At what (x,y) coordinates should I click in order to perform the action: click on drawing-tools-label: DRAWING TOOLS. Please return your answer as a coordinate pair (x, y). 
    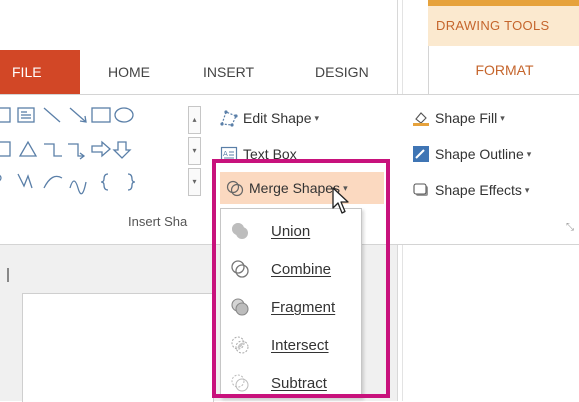
    Looking at the image, I should click on (503, 26).